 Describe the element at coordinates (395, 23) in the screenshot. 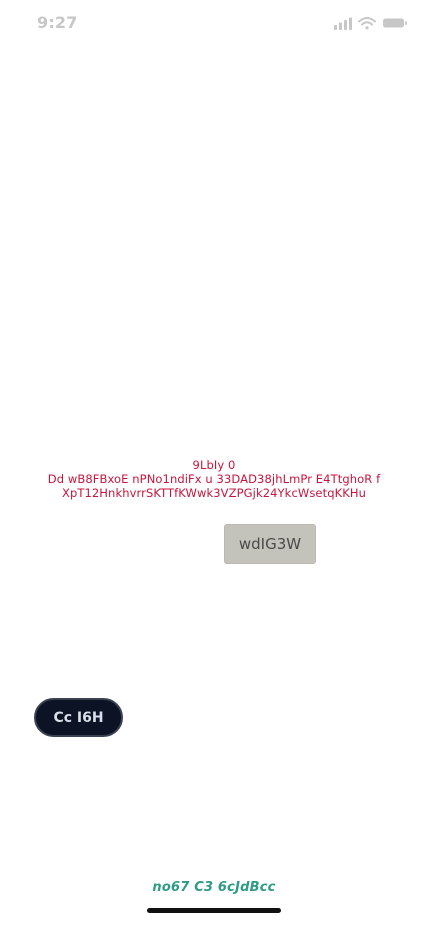

I see `battery-icon` at that location.